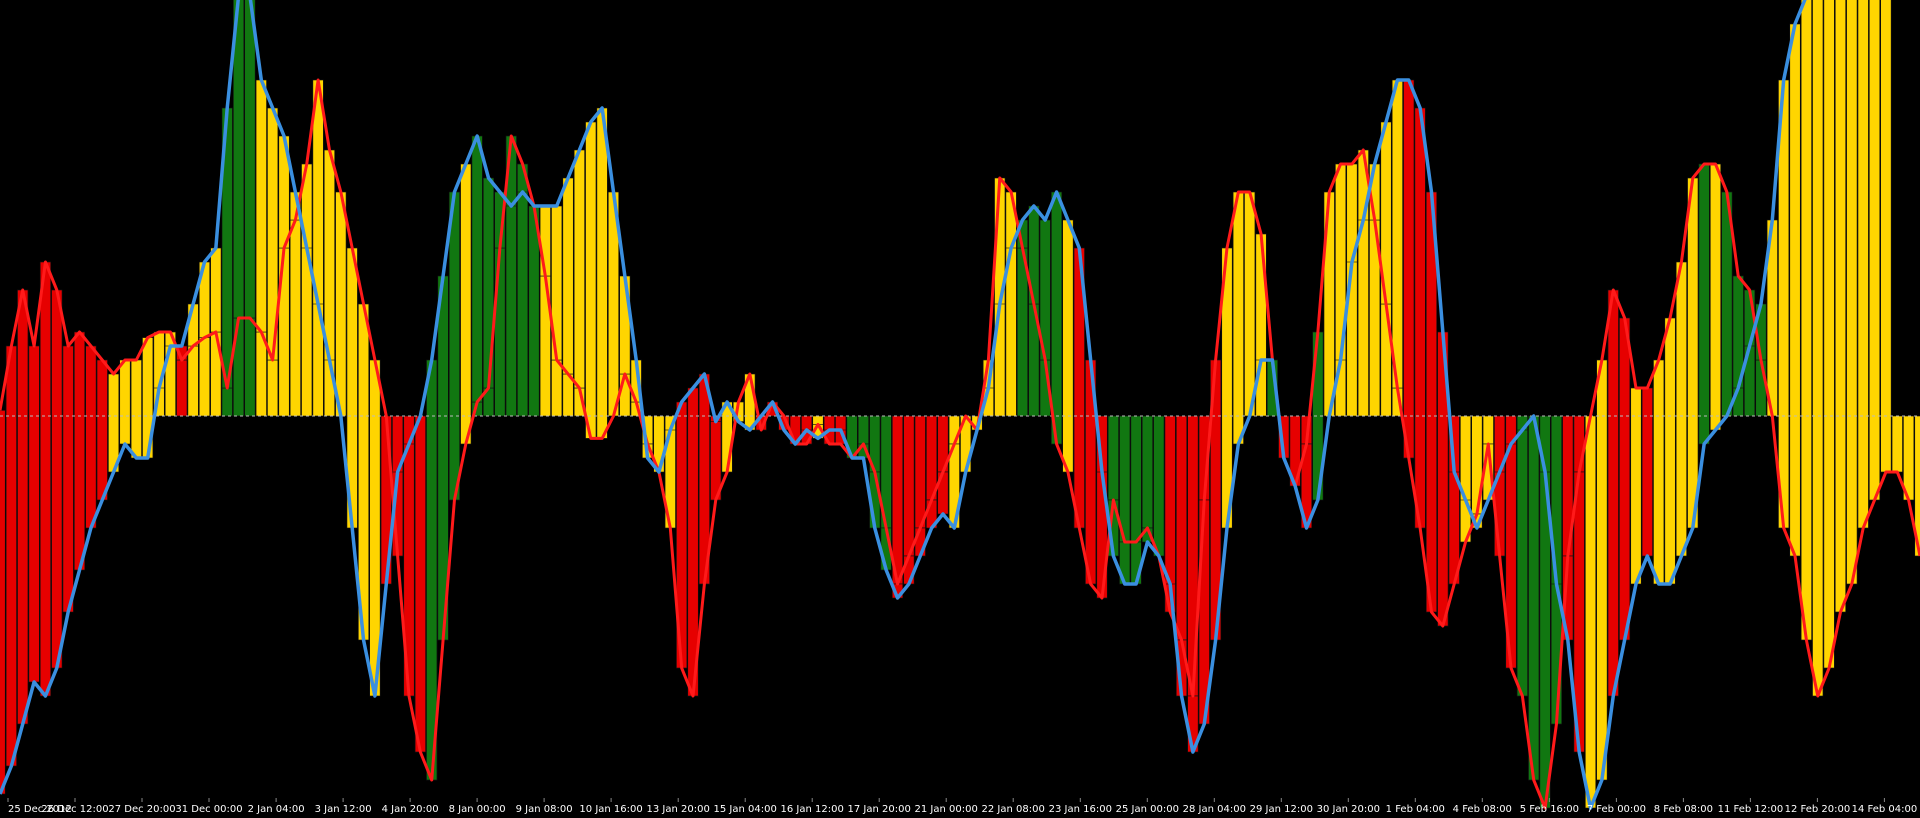 Image resolution: width=1920 pixels, height=818 pixels. Describe the element at coordinates (812, 809) in the screenshot. I see `x-tick-label: 16 Jan 12:00` at that location.